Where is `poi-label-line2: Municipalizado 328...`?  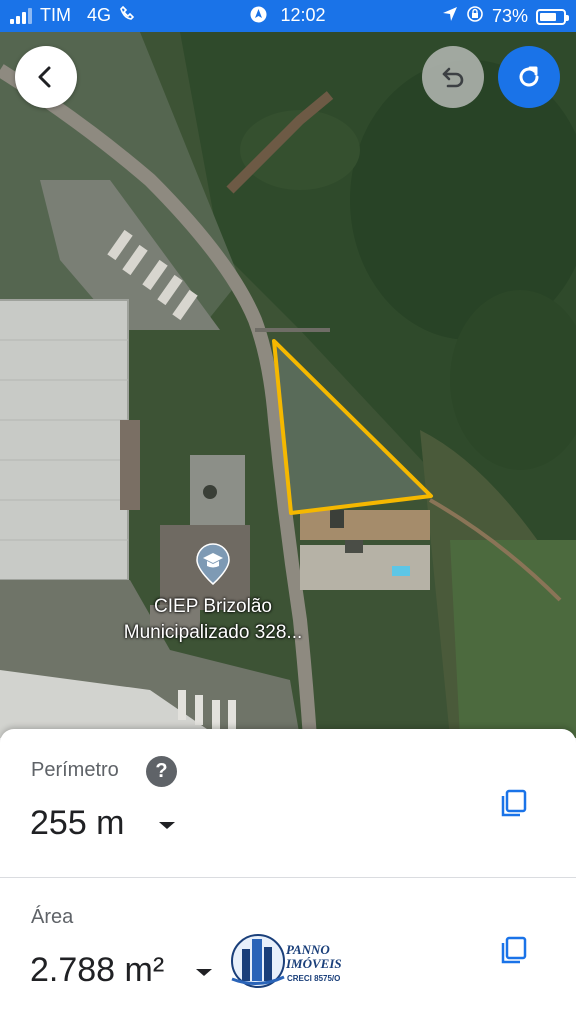 poi-label-line2: Municipalizado 328... is located at coordinates (213, 632).